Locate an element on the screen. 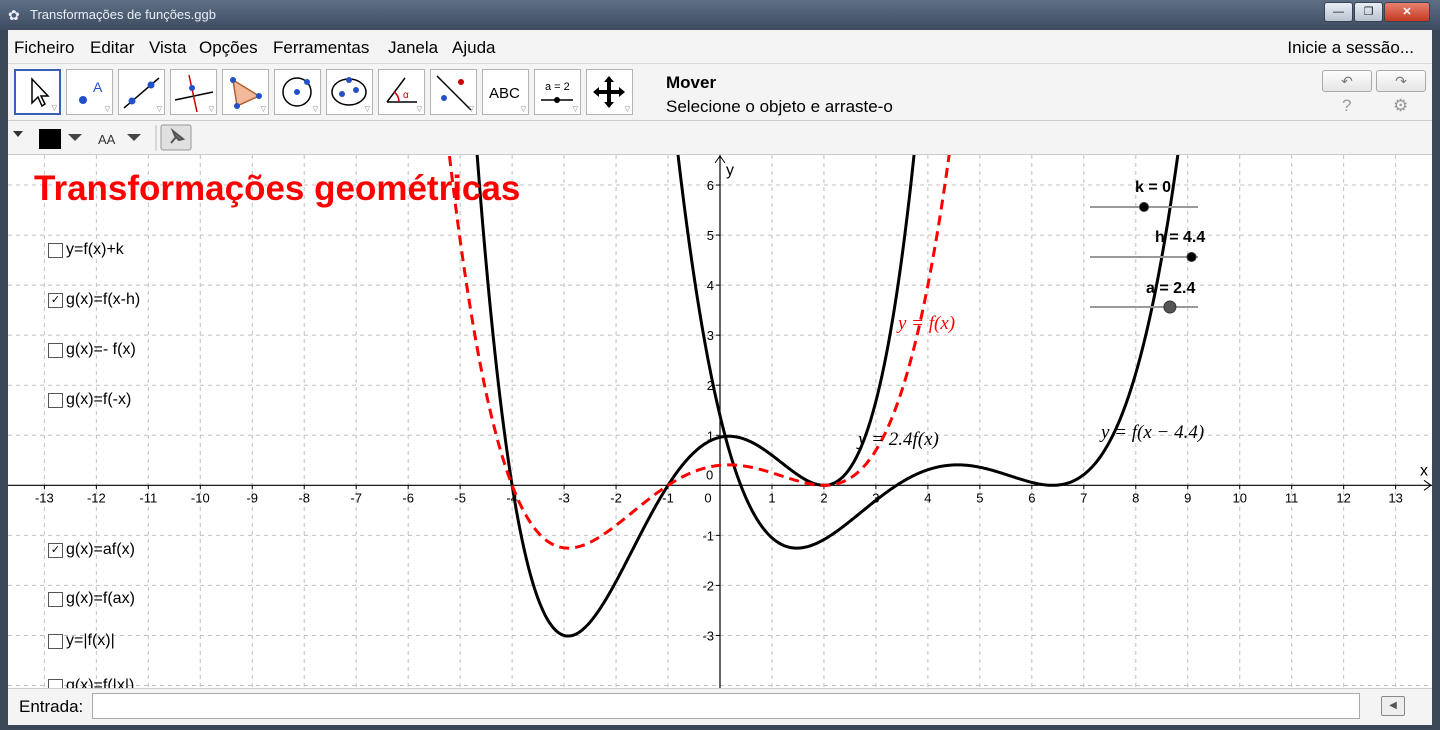  circle-tool-button: ▽ is located at coordinates (297, 92).